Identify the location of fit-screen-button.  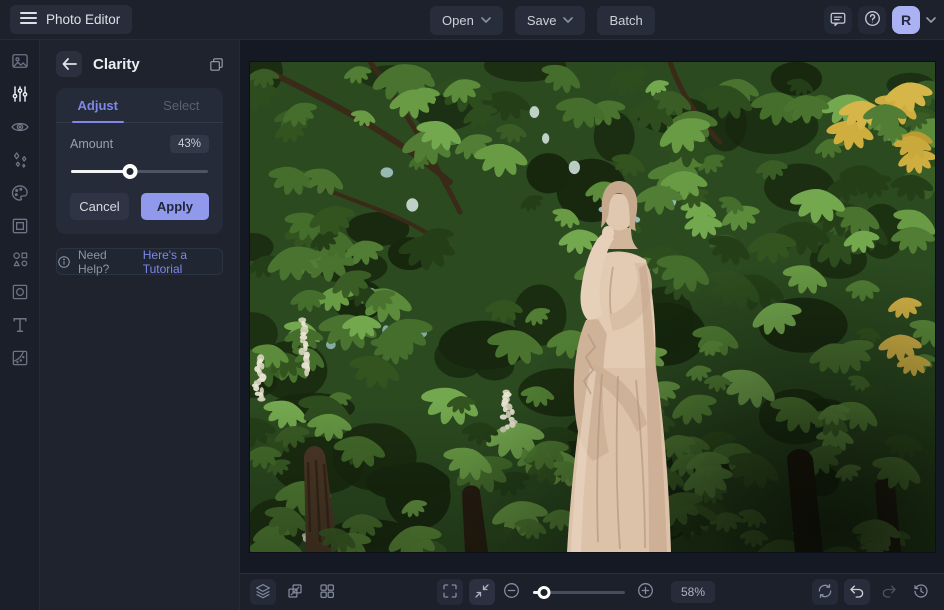
(481, 592).